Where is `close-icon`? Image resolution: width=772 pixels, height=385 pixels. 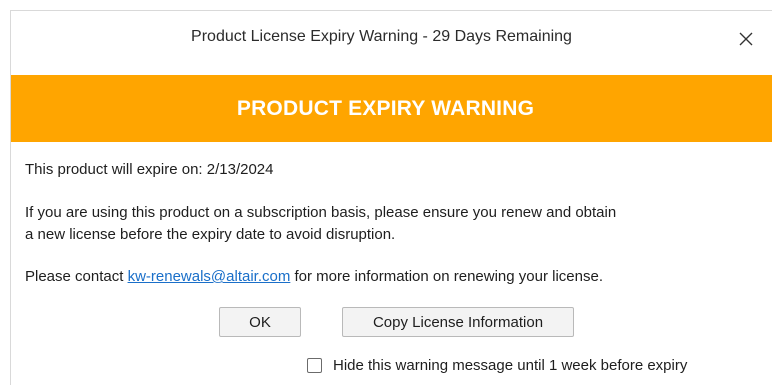 close-icon is located at coordinates (746, 39).